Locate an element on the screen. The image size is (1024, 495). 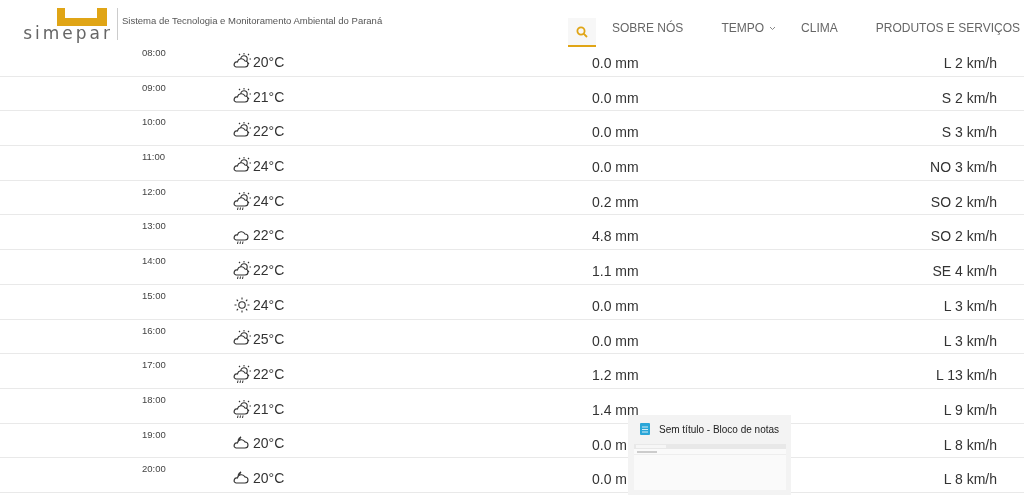
hour-cell-text: 18:00 is located at coordinates (154, 399).